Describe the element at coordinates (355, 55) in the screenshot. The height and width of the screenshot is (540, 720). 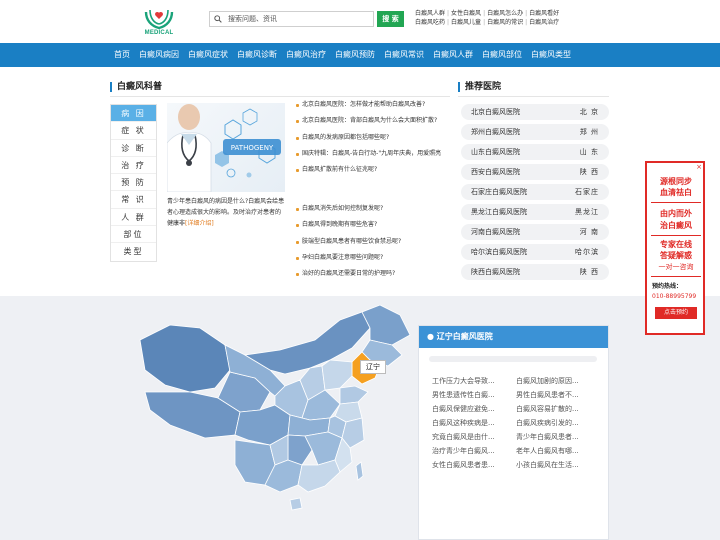
I see `nav-item-prevention: 白癜风预防` at that location.